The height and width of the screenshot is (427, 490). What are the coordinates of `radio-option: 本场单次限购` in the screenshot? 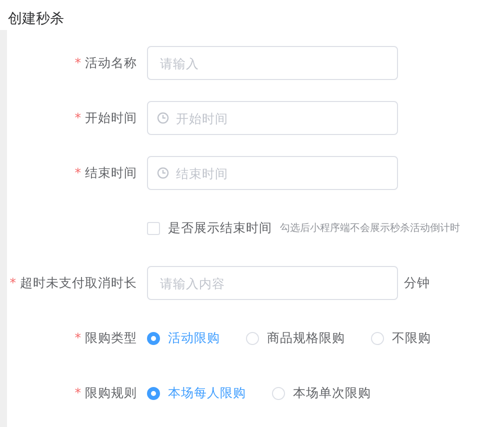 It's located at (321, 393).